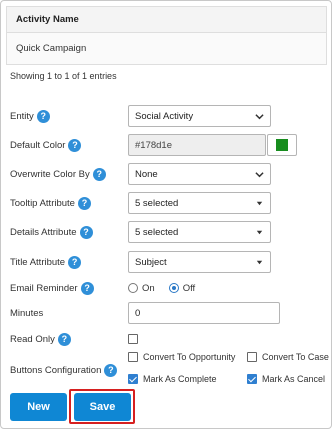 The image size is (332, 429). I want to click on convert-to-opportunity-checkbox, so click(133, 357).